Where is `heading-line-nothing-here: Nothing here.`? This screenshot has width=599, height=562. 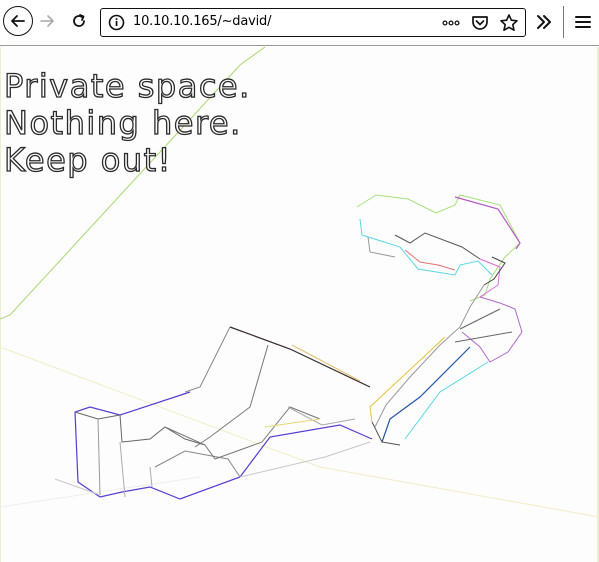 heading-line-nothing-here: Nothing here. is located at coordinates (122, 123).